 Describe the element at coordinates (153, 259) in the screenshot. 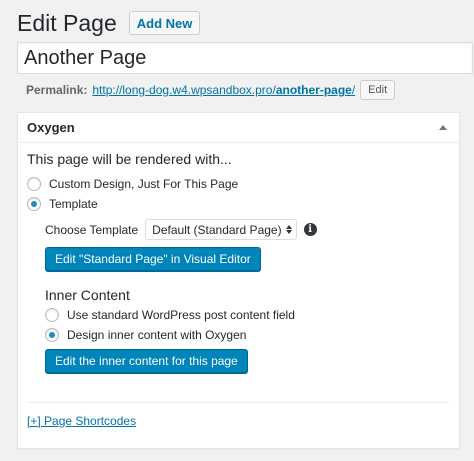

I see `edit-template-button: Edit "Standard Page" in Visual Editor` at that location.